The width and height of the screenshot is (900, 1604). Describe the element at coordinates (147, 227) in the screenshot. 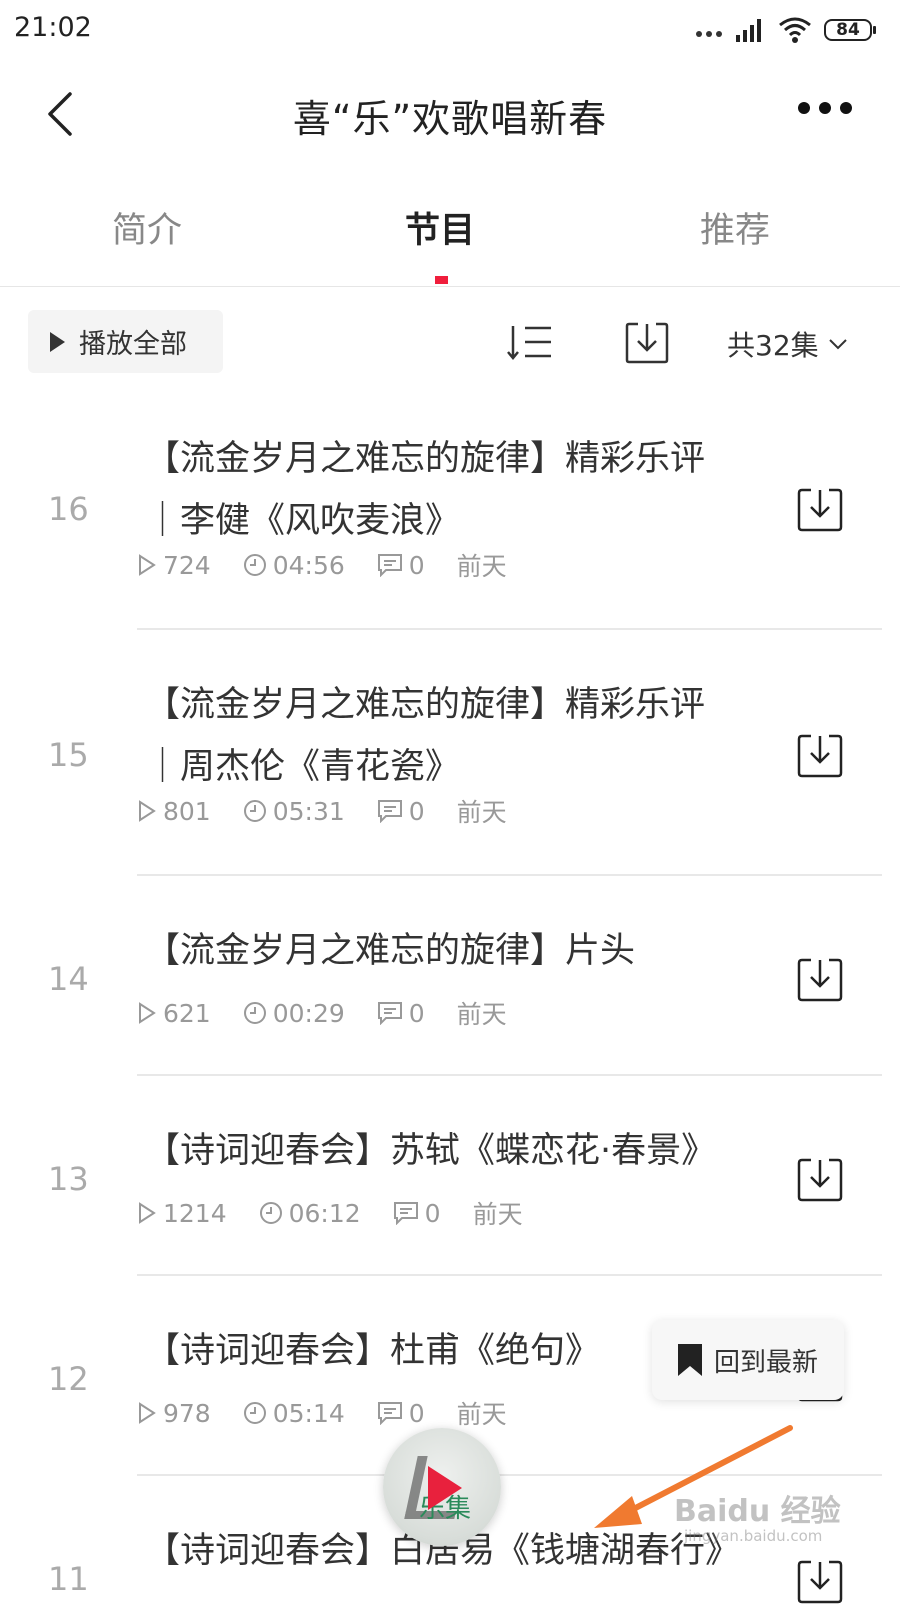

I see `tab-intro: 简介` at that location.